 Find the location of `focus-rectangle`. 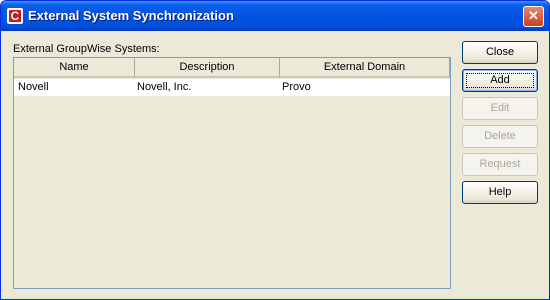

focus-rectangle is located at coordinates (500, 80).